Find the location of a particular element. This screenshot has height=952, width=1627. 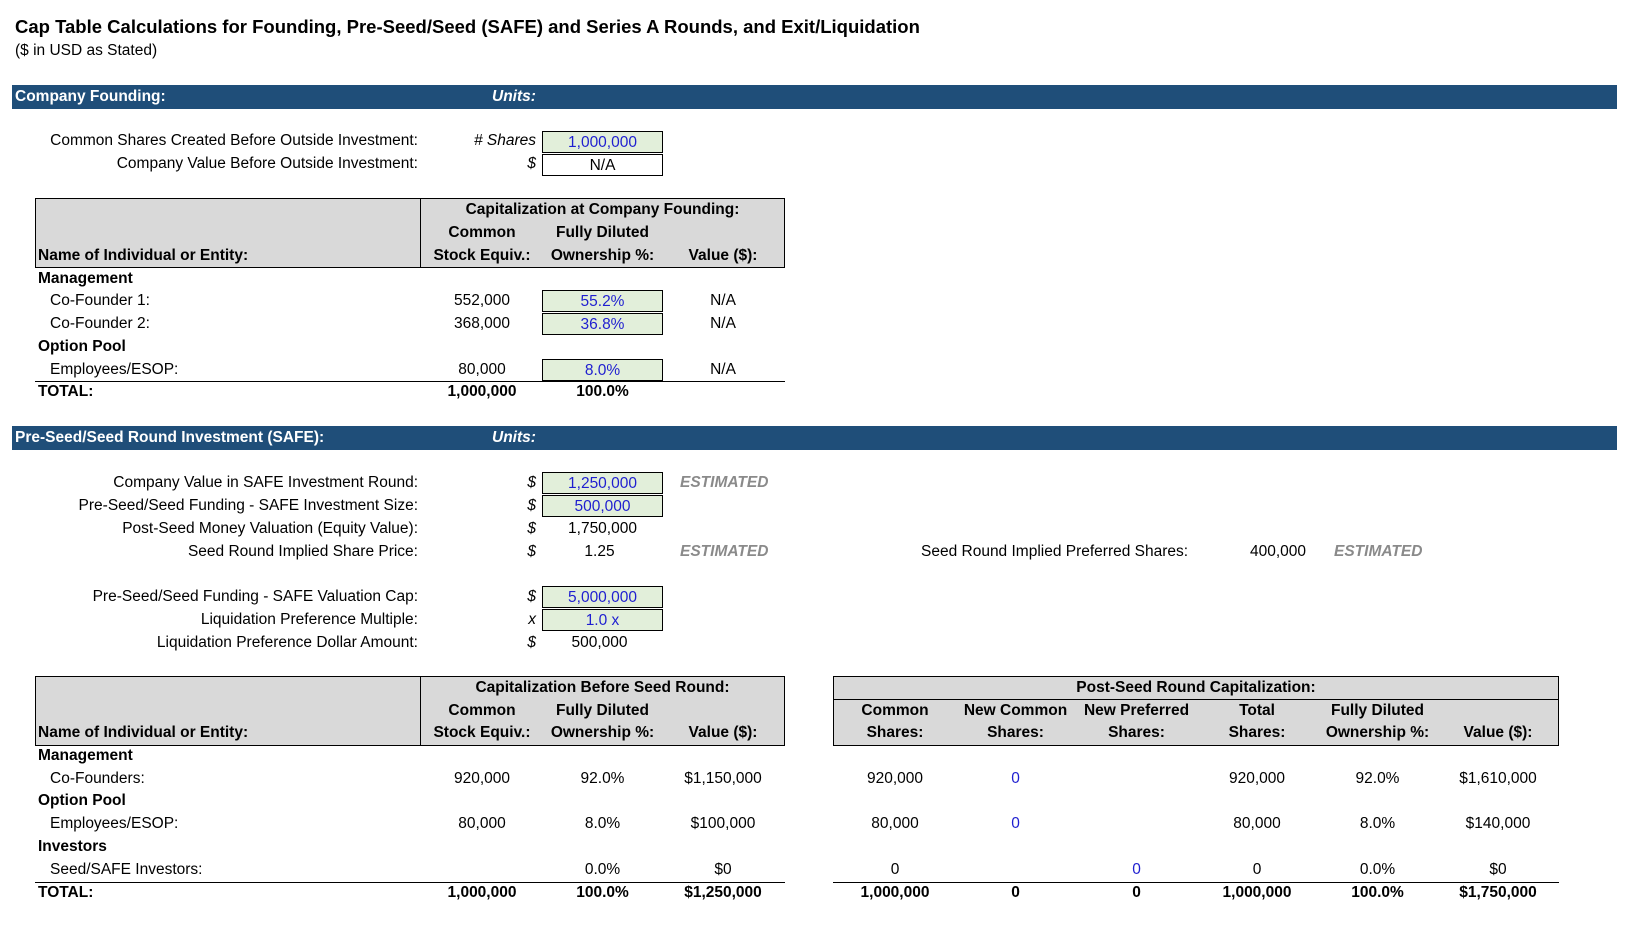

total-value: $1,250,000 is located at coordinates (723, 892).